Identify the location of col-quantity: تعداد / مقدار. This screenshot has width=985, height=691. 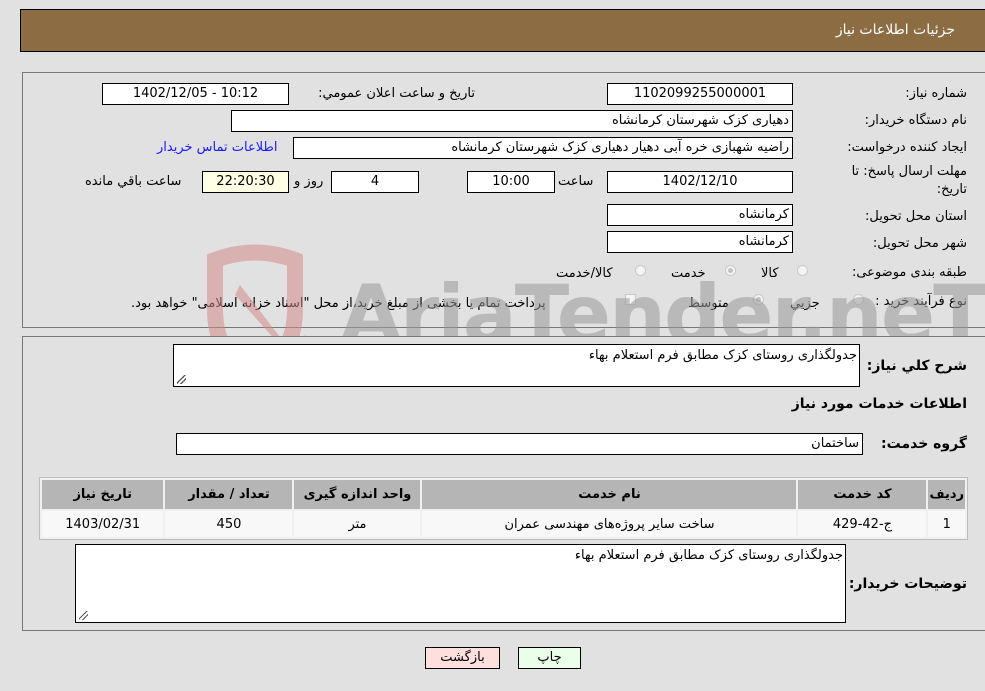
(229, 494).